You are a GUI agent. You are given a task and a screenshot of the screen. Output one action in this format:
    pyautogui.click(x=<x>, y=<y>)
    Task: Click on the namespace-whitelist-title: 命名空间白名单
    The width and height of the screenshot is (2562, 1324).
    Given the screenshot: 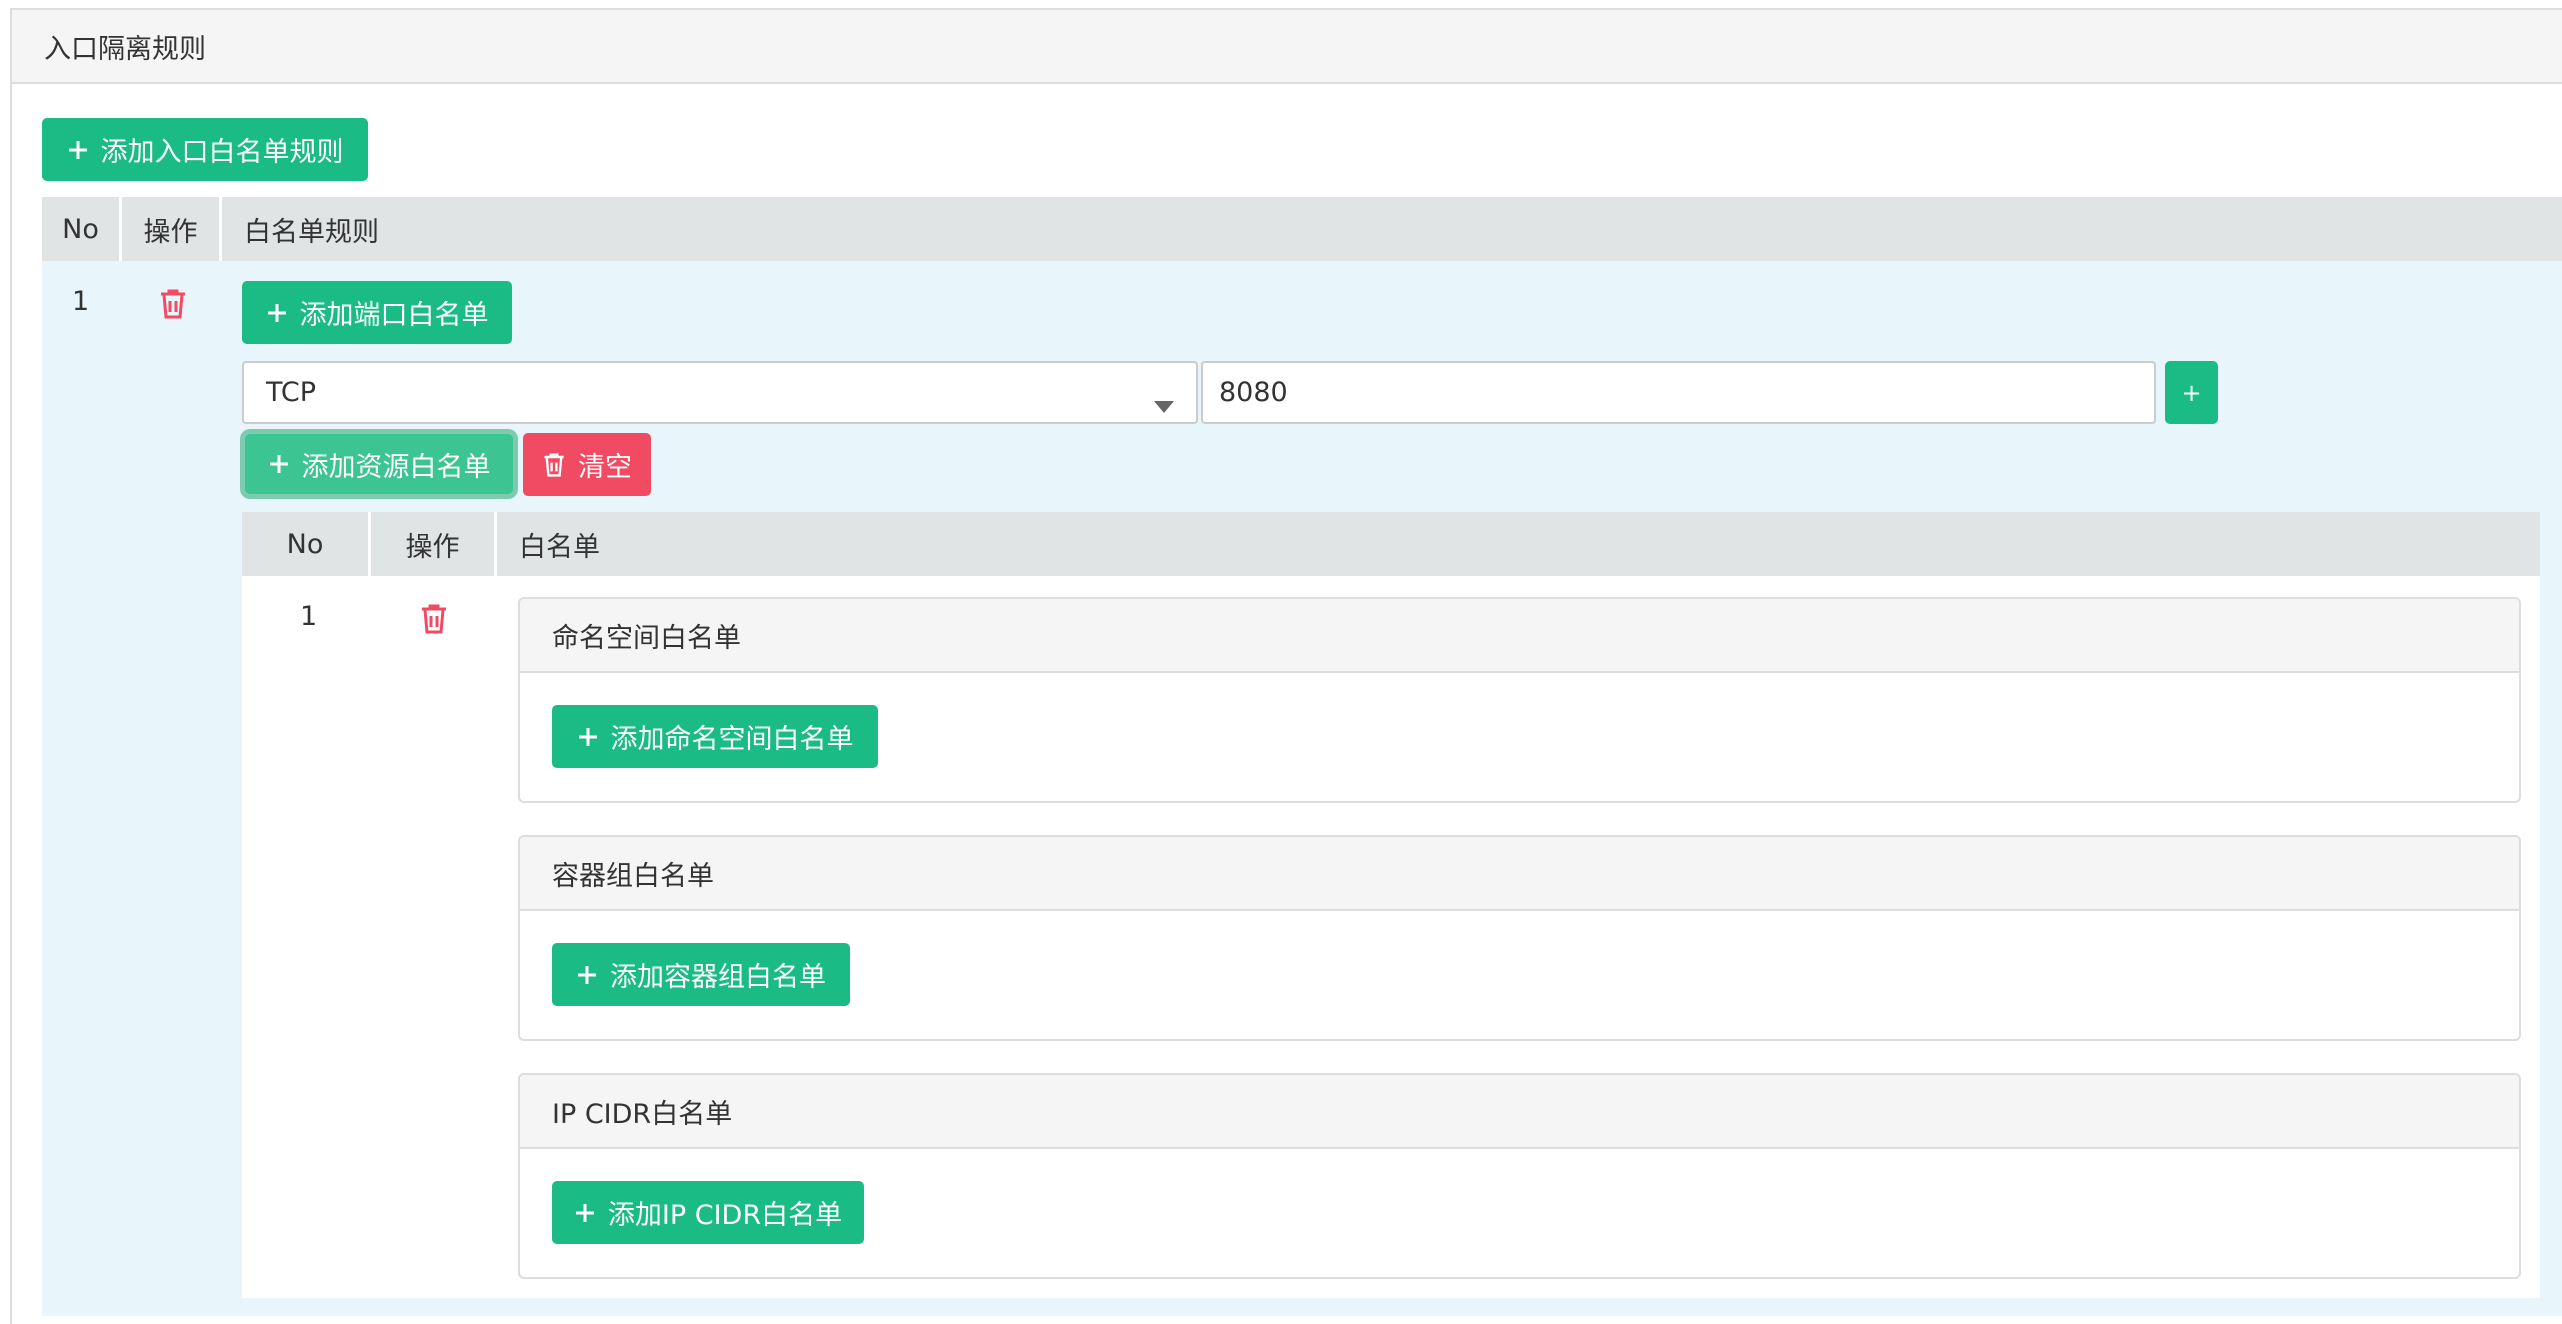 What is the action you would take?
    pyautogui.click(x=1519, y=636)
    